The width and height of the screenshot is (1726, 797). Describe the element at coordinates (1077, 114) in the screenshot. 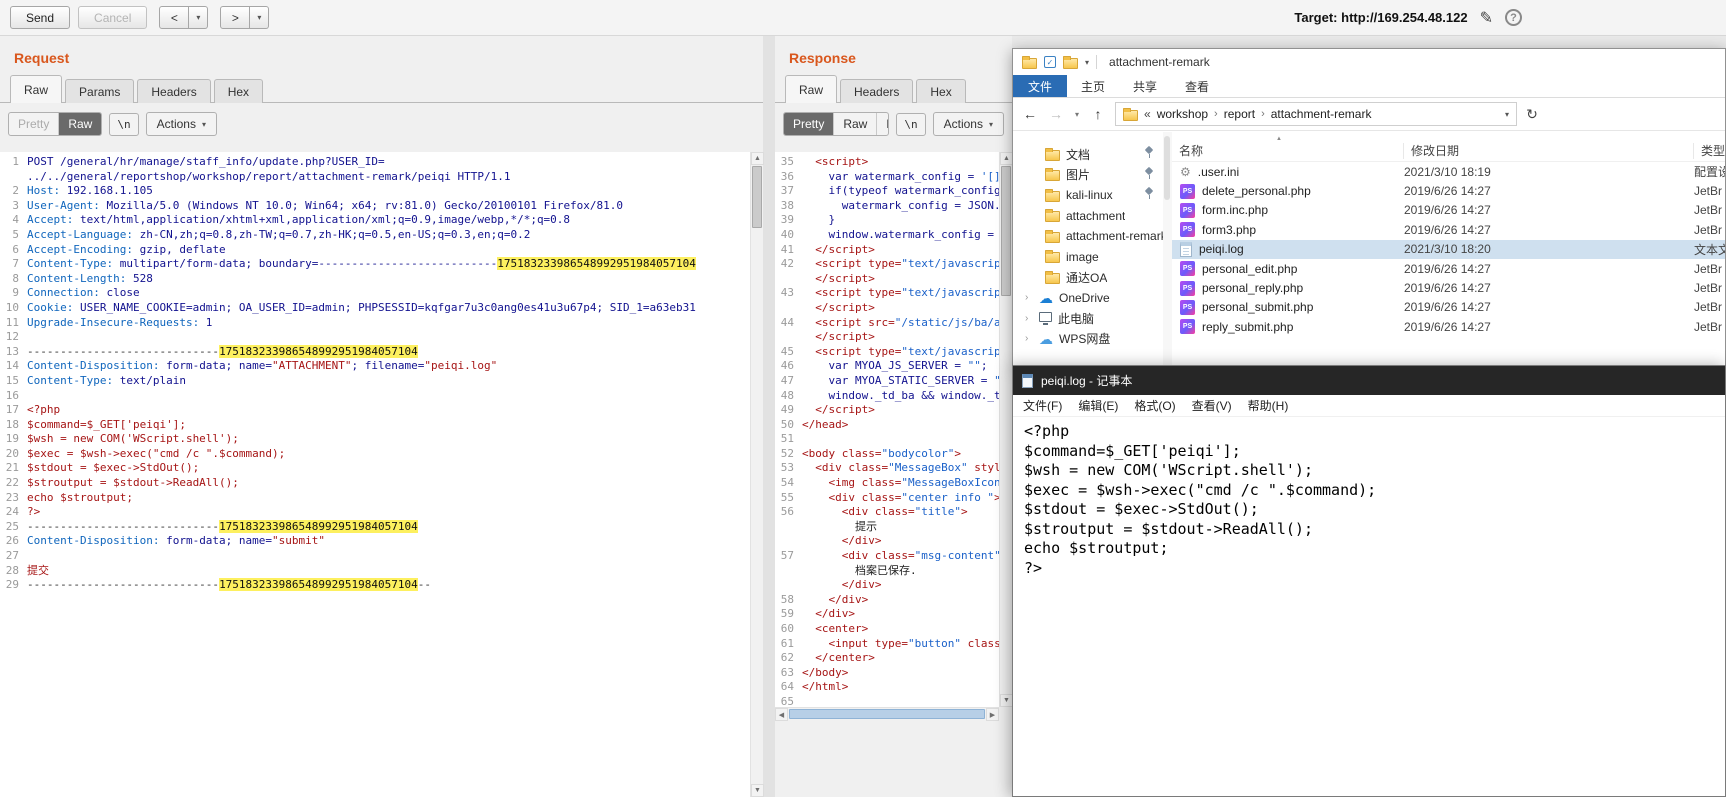

I see `recent-locations-caret-icon: ▾` at that location.